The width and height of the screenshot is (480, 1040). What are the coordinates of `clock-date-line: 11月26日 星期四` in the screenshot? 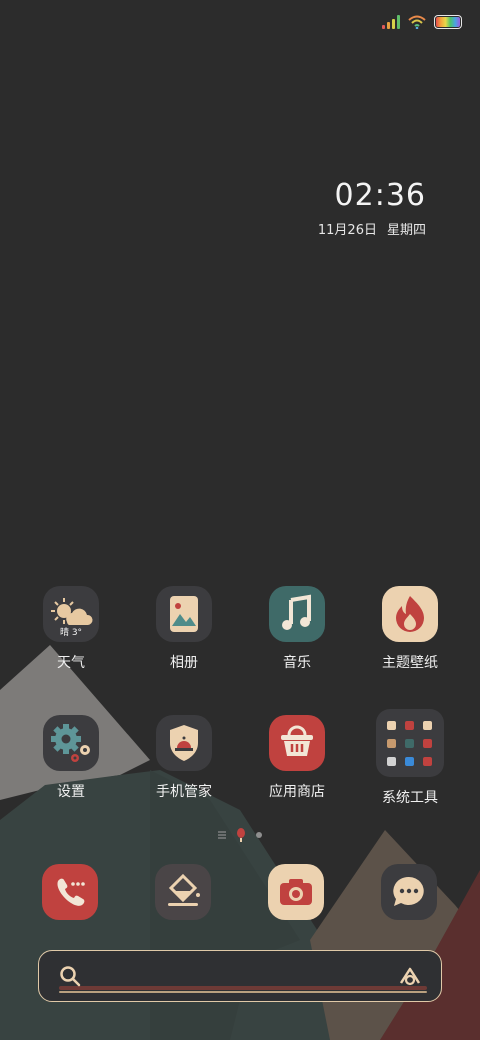 It's located at (372, 228).